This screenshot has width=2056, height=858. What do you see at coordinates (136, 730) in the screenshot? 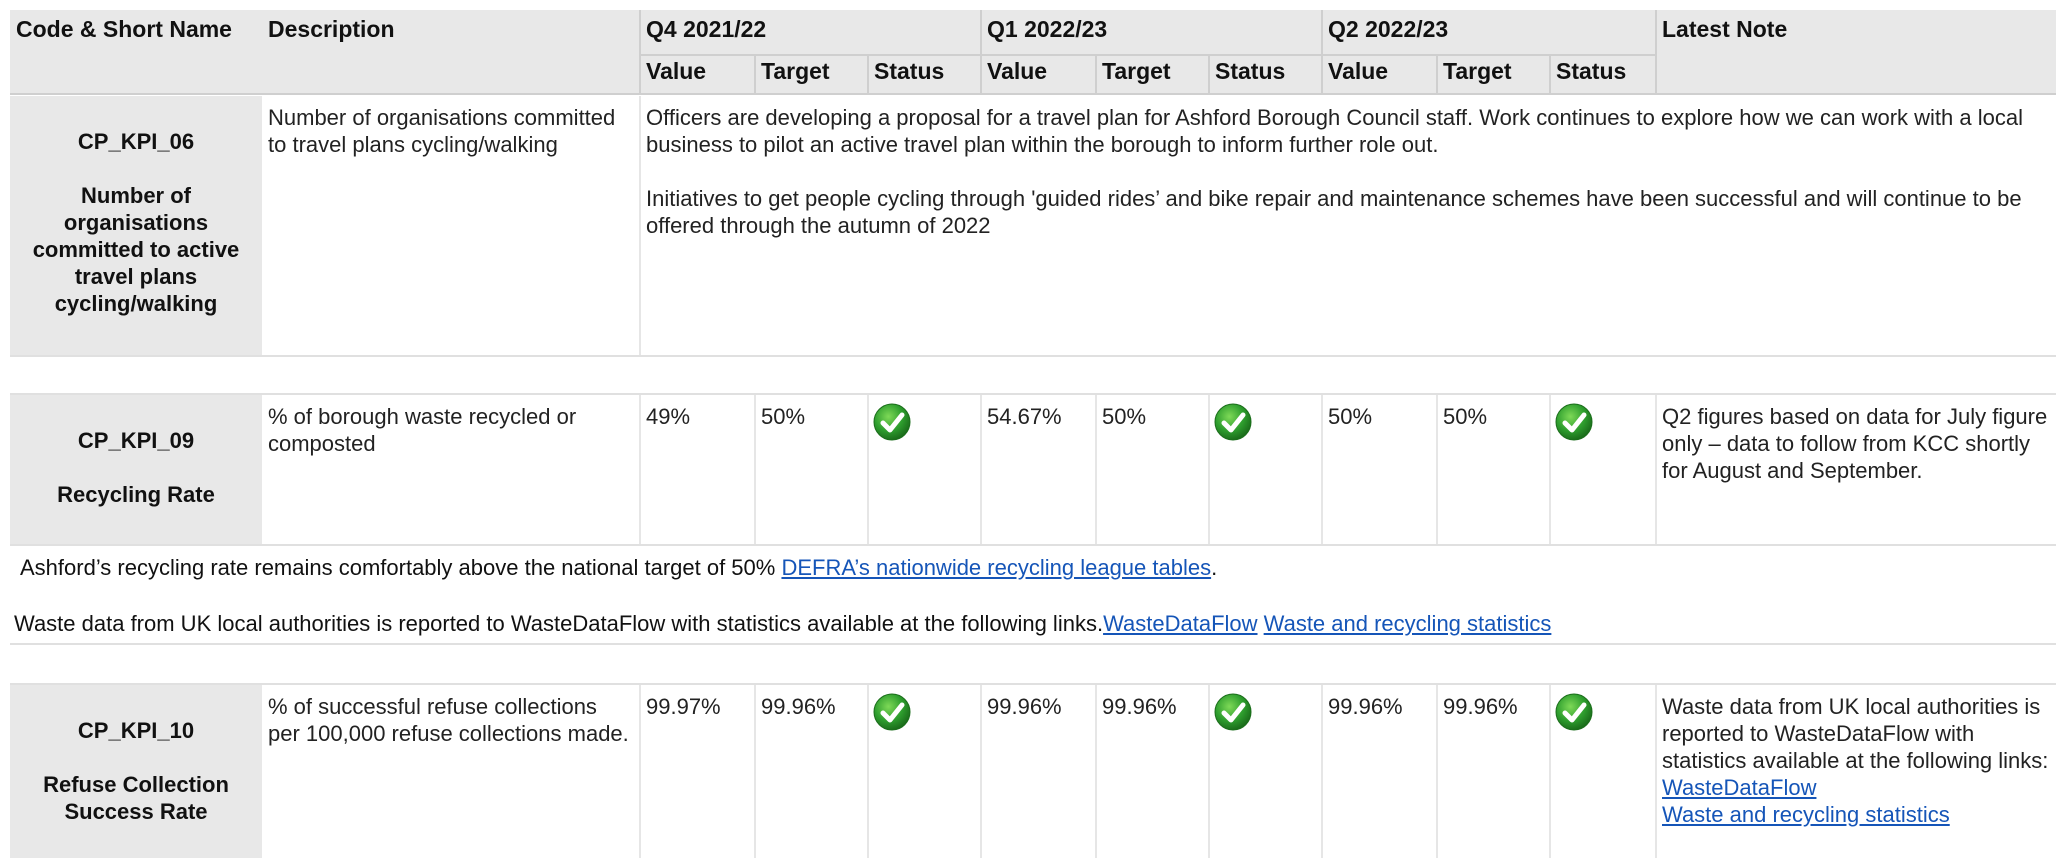
I see `kpi-code: CP_KPI_10` at bounding box center [136, 730].